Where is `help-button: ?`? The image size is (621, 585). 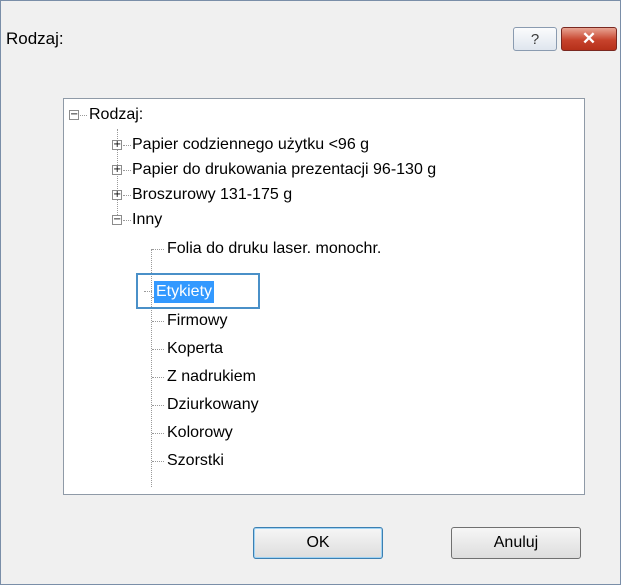 help-button: ? is located at coordinates (535, 39).